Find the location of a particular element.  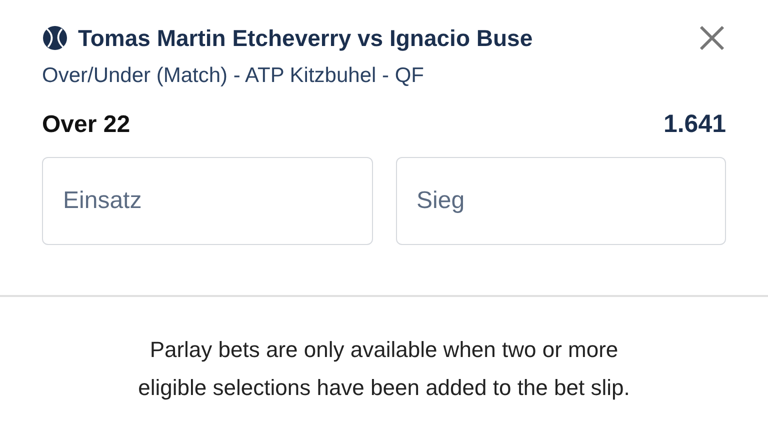

win-field: Sieg is located at coordinates (561, 201).